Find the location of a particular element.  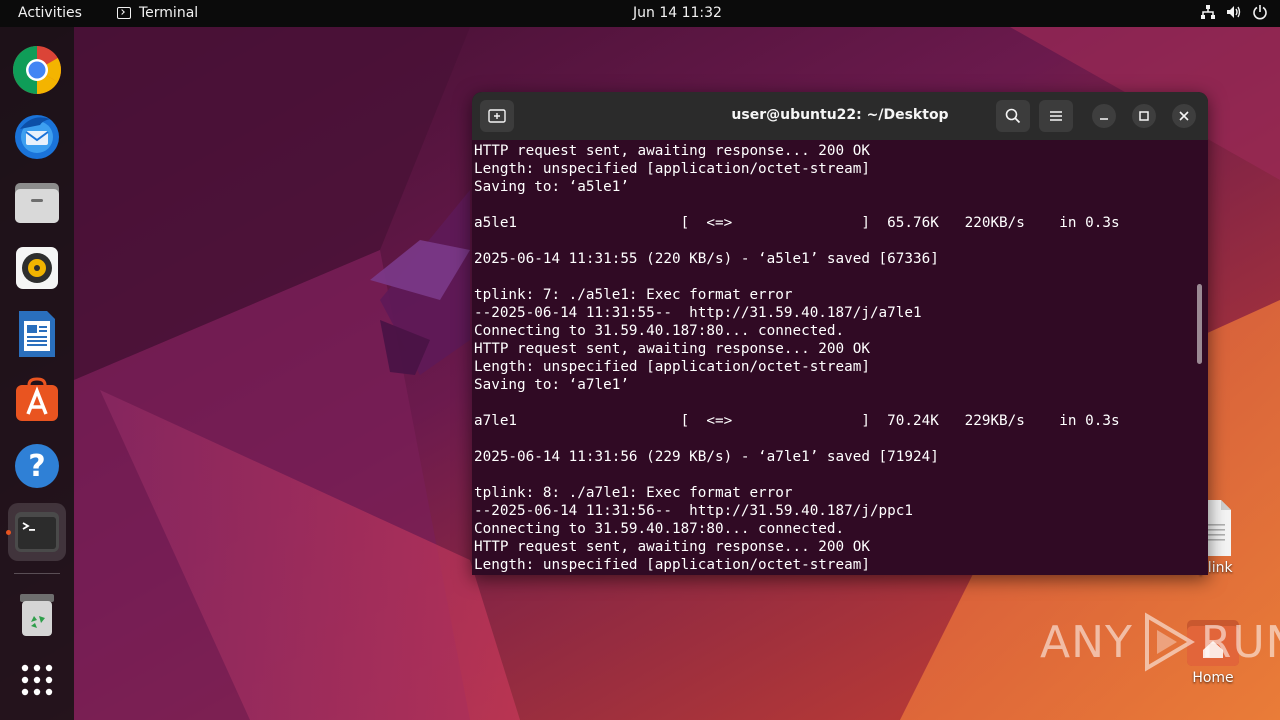

rhythmbox-icon is located at coordinates (37, 268).